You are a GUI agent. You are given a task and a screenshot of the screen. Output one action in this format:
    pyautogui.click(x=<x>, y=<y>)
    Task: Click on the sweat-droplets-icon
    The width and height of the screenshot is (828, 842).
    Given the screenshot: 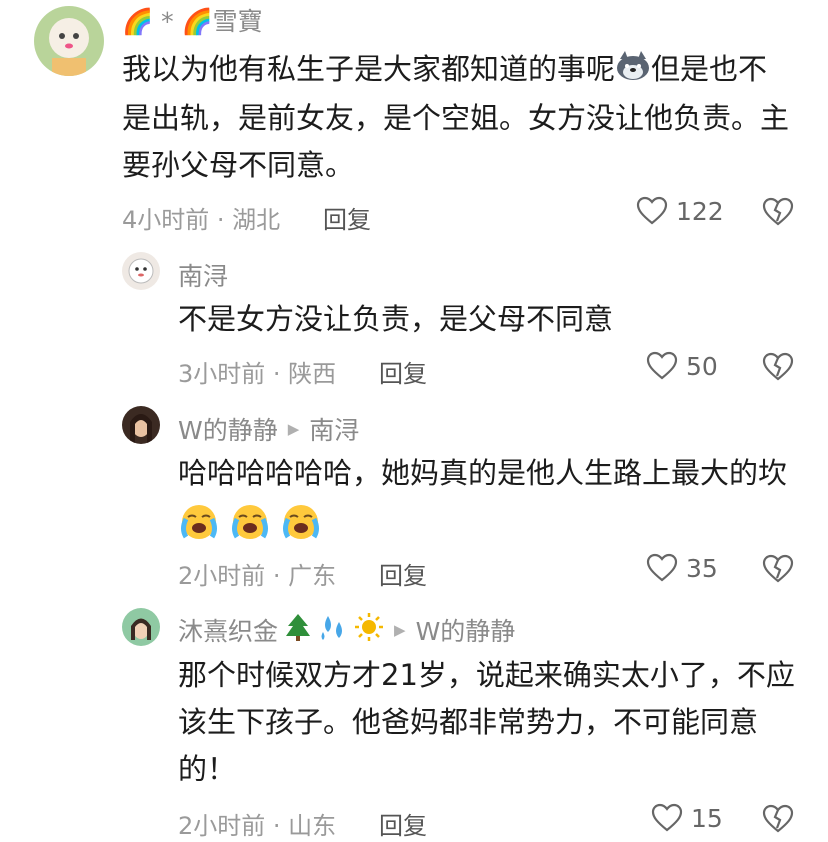 What is the action you would take?
    pyautogui.click(x=333, y=630)
    